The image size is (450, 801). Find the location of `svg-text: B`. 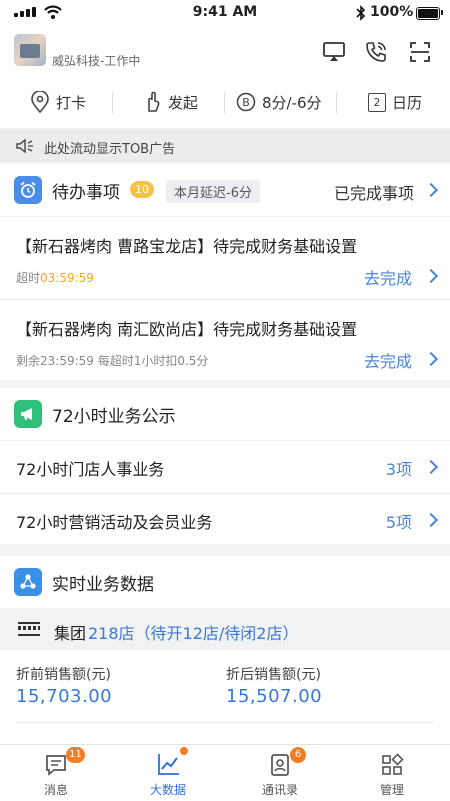

svg-text: B is located at coordinates (246, 102).